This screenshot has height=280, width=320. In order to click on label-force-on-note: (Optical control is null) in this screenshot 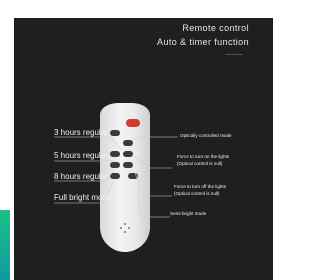, I will do `click(200, 163)`.